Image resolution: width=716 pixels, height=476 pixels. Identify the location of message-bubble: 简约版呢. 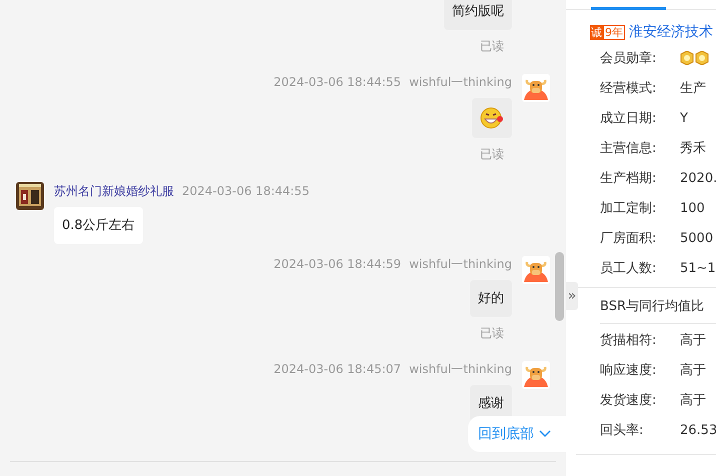
(478, 15).